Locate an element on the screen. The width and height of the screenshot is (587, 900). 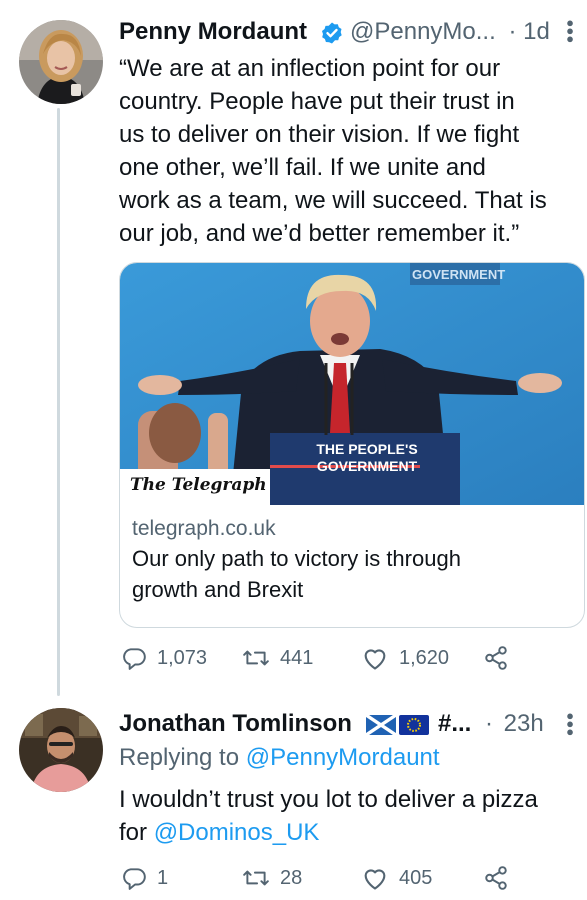
tweet-text-line: our job, and we’d better remember it.” is located at coordinates (319, 233).